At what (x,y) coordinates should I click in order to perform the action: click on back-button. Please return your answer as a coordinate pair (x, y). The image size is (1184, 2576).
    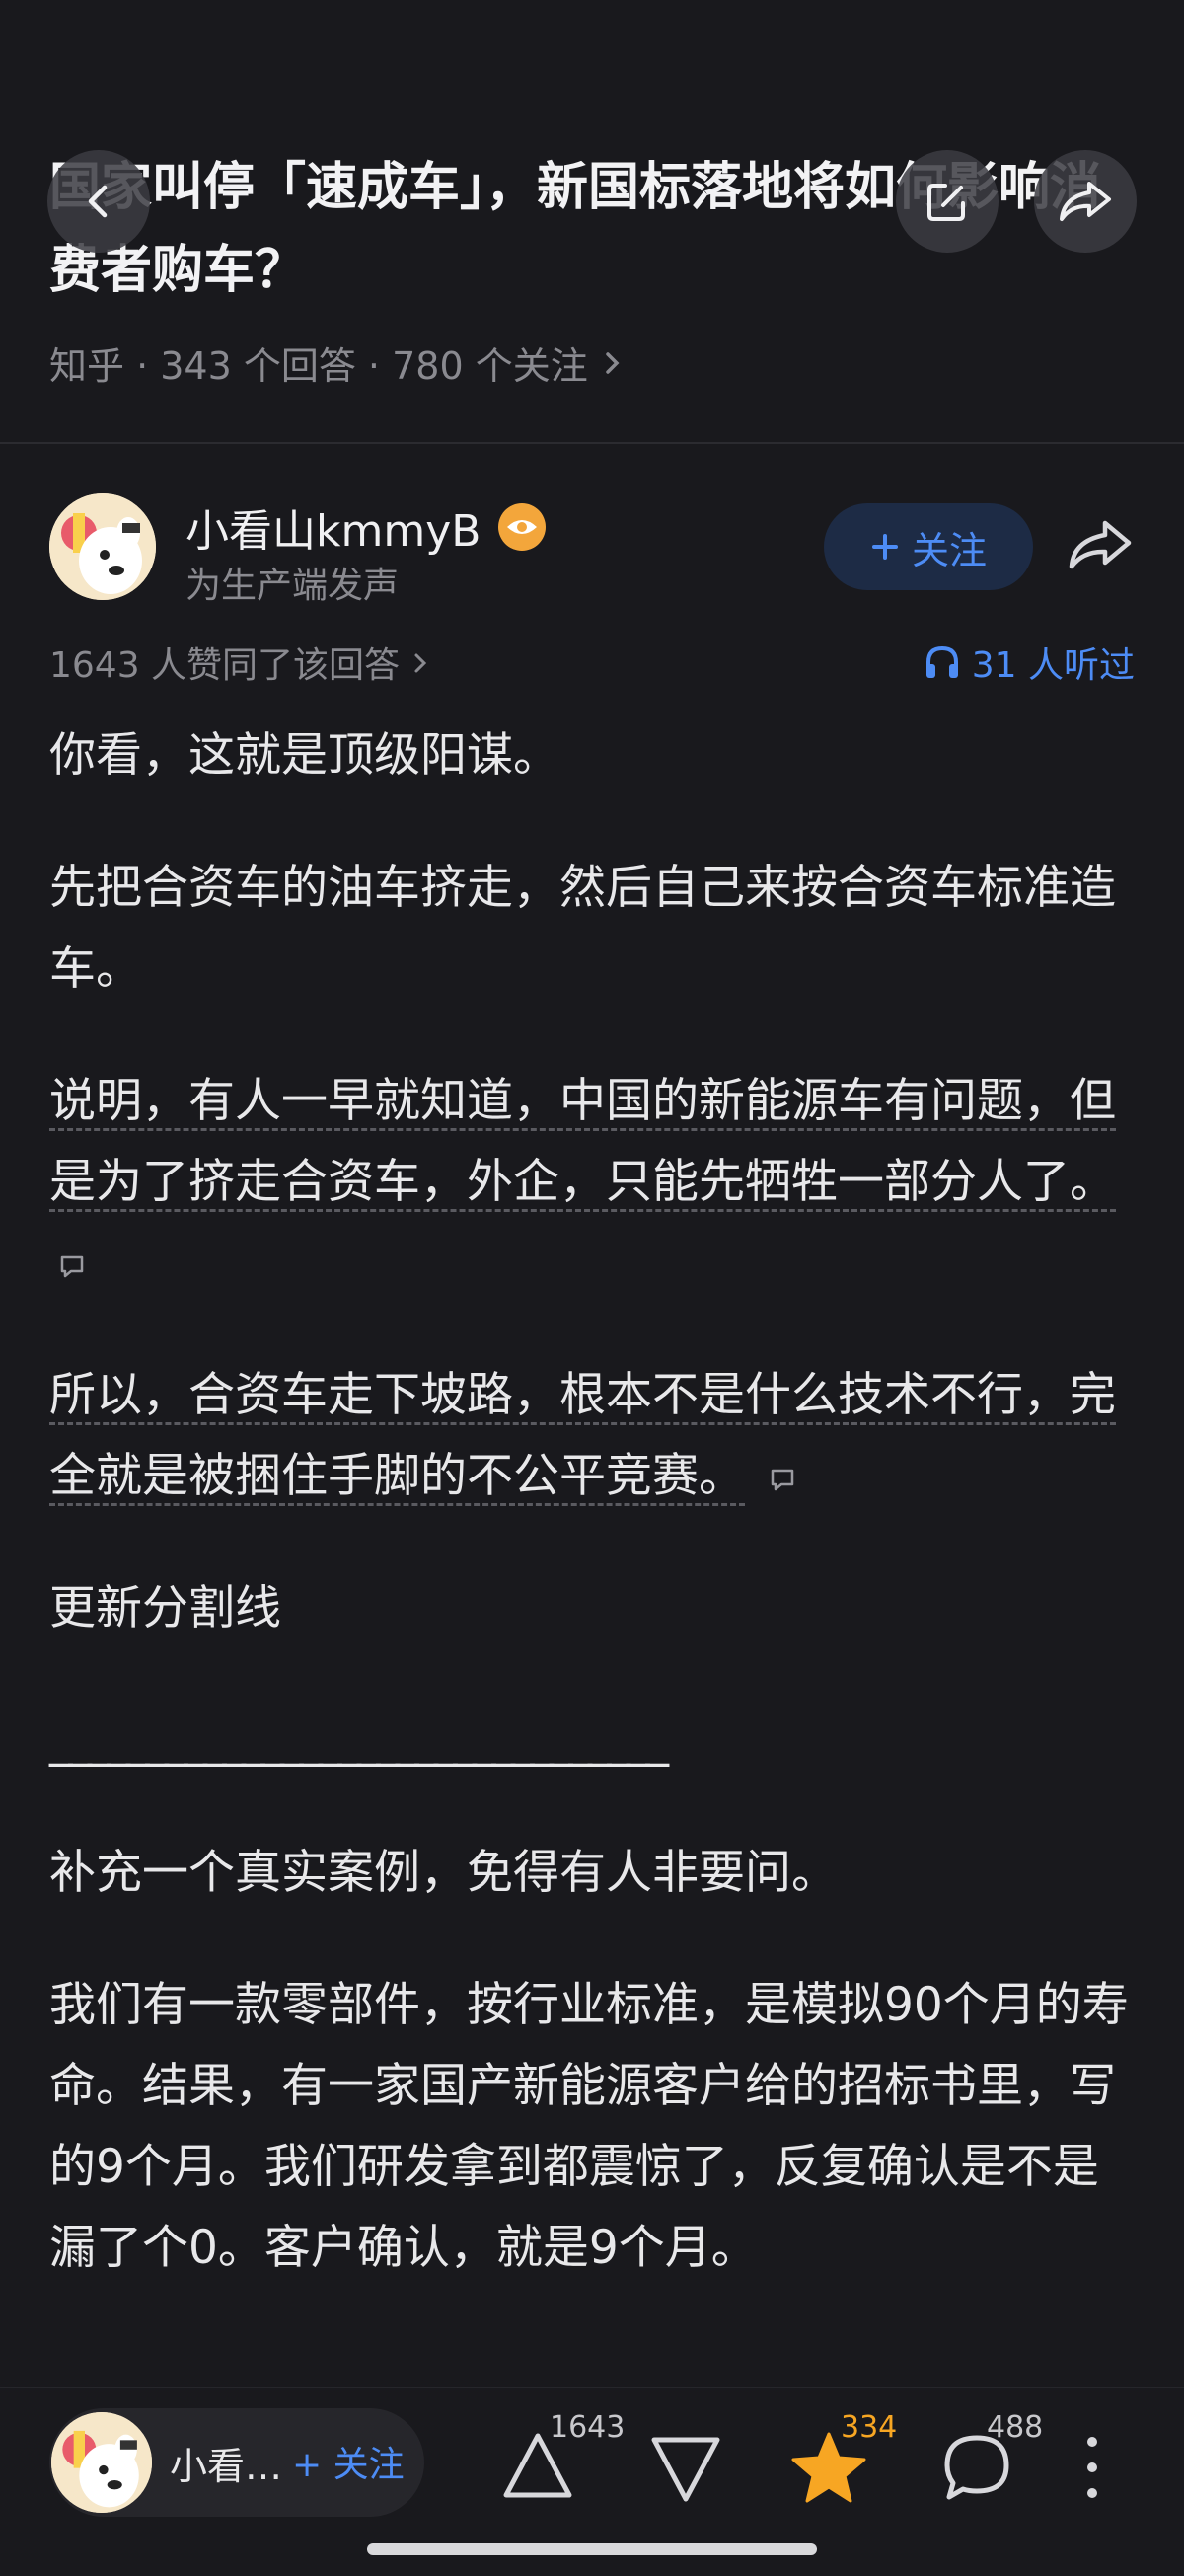
    Looking at the image, I should click on (99, 202).